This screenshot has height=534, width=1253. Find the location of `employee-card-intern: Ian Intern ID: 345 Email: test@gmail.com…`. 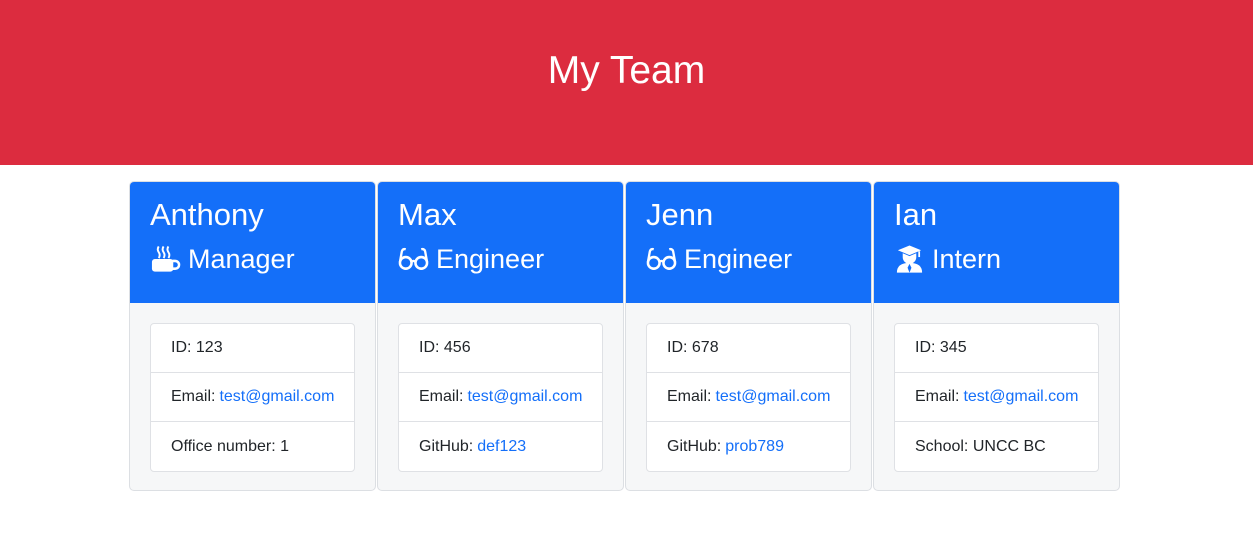

employee-card-intern: Ian Intern ID: 345 Email: test@gmail.com… is located at coordinates (996, 336).